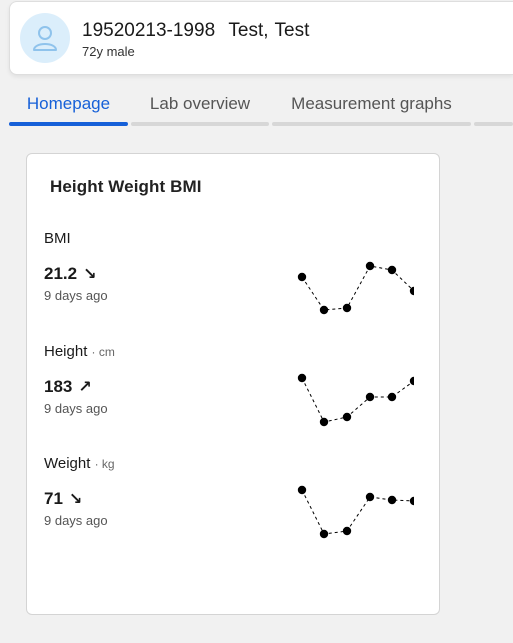 The image size is (513, 643). I want to click on metric-label: BMI, so click(57, 238).